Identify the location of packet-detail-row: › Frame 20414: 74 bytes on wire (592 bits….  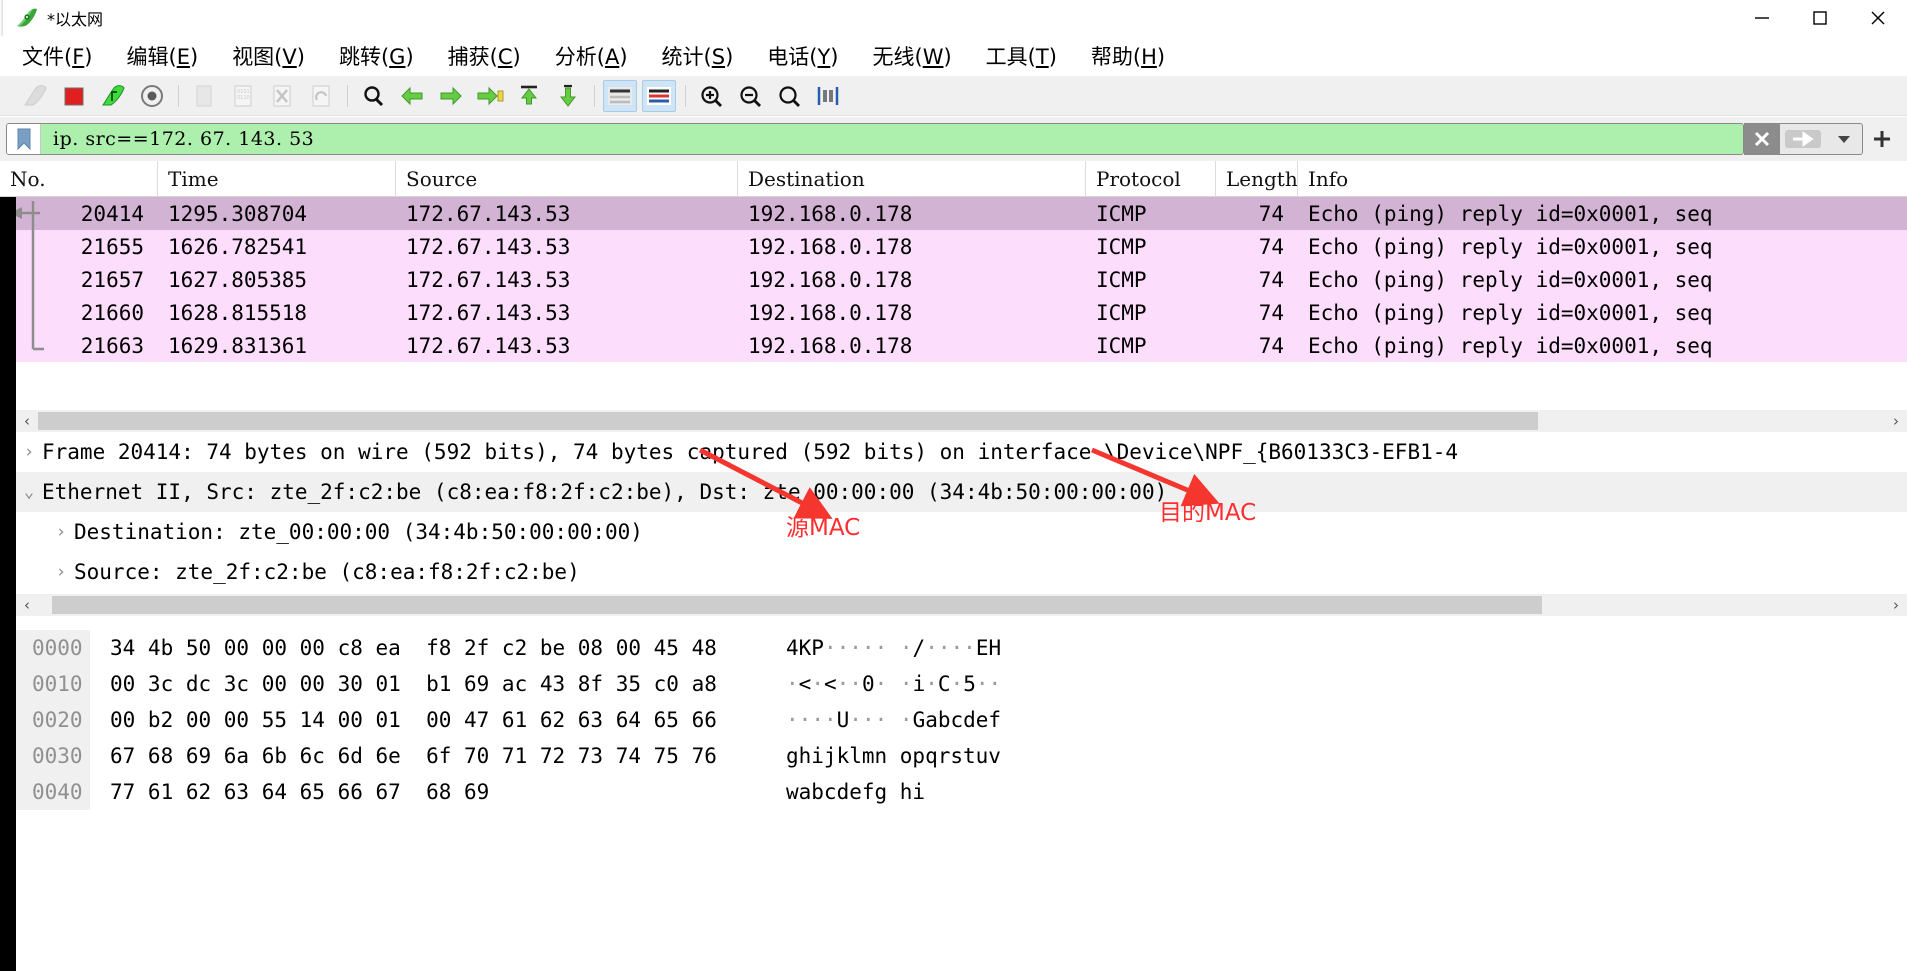
(953, 452).